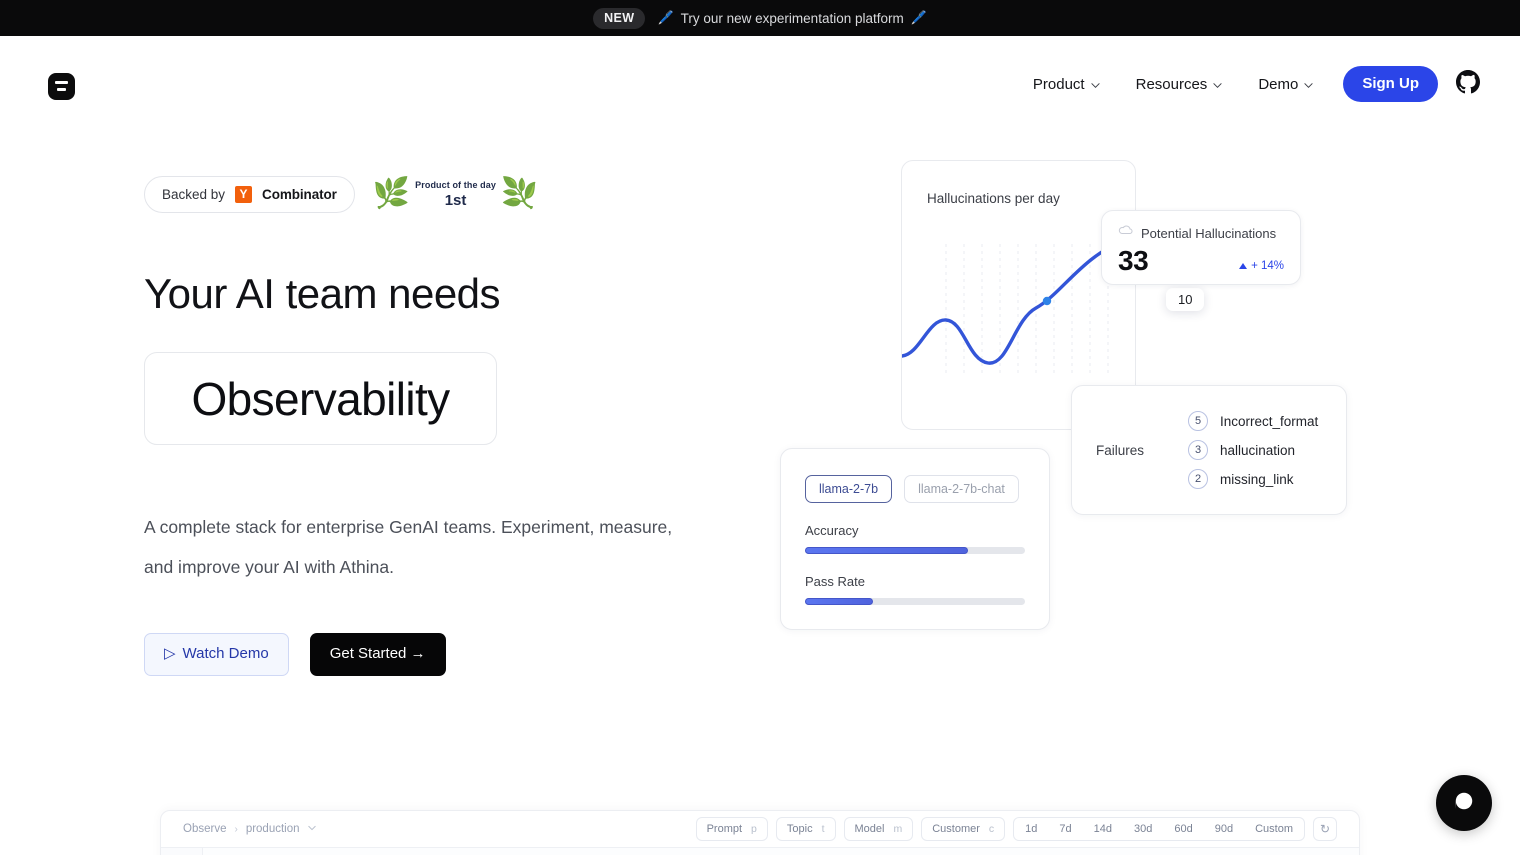 This screenshot has height=855, width=1520. I want to click on table-body, so click(781, 851).